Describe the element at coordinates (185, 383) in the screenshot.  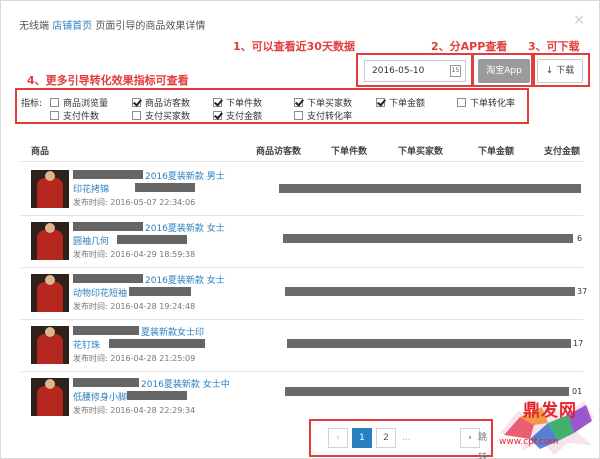
I see `product-title: 2016夏装新款 女士中` at that location.